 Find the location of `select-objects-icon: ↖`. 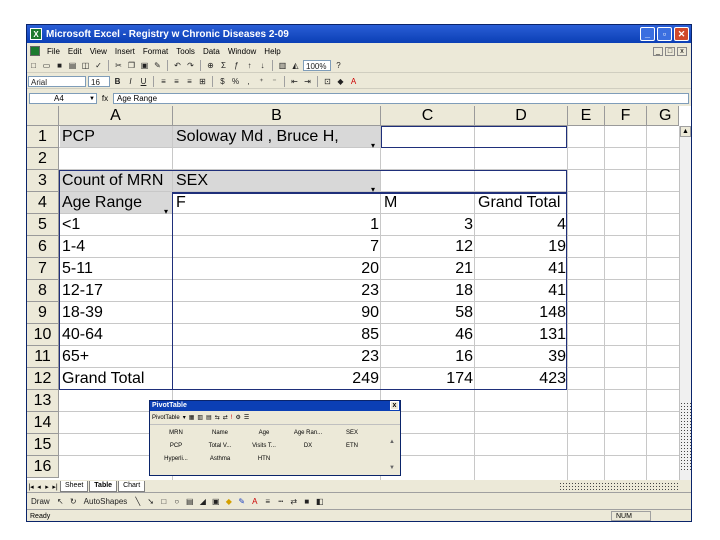

select-objects-icon: ↖ is located at coordinates (60, 501).